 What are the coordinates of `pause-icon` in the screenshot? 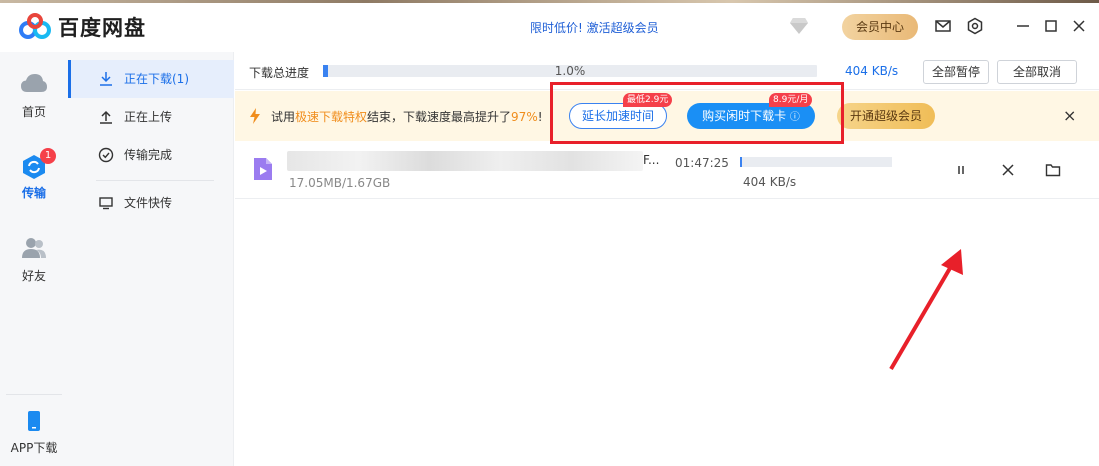 It's located at (961, 170).